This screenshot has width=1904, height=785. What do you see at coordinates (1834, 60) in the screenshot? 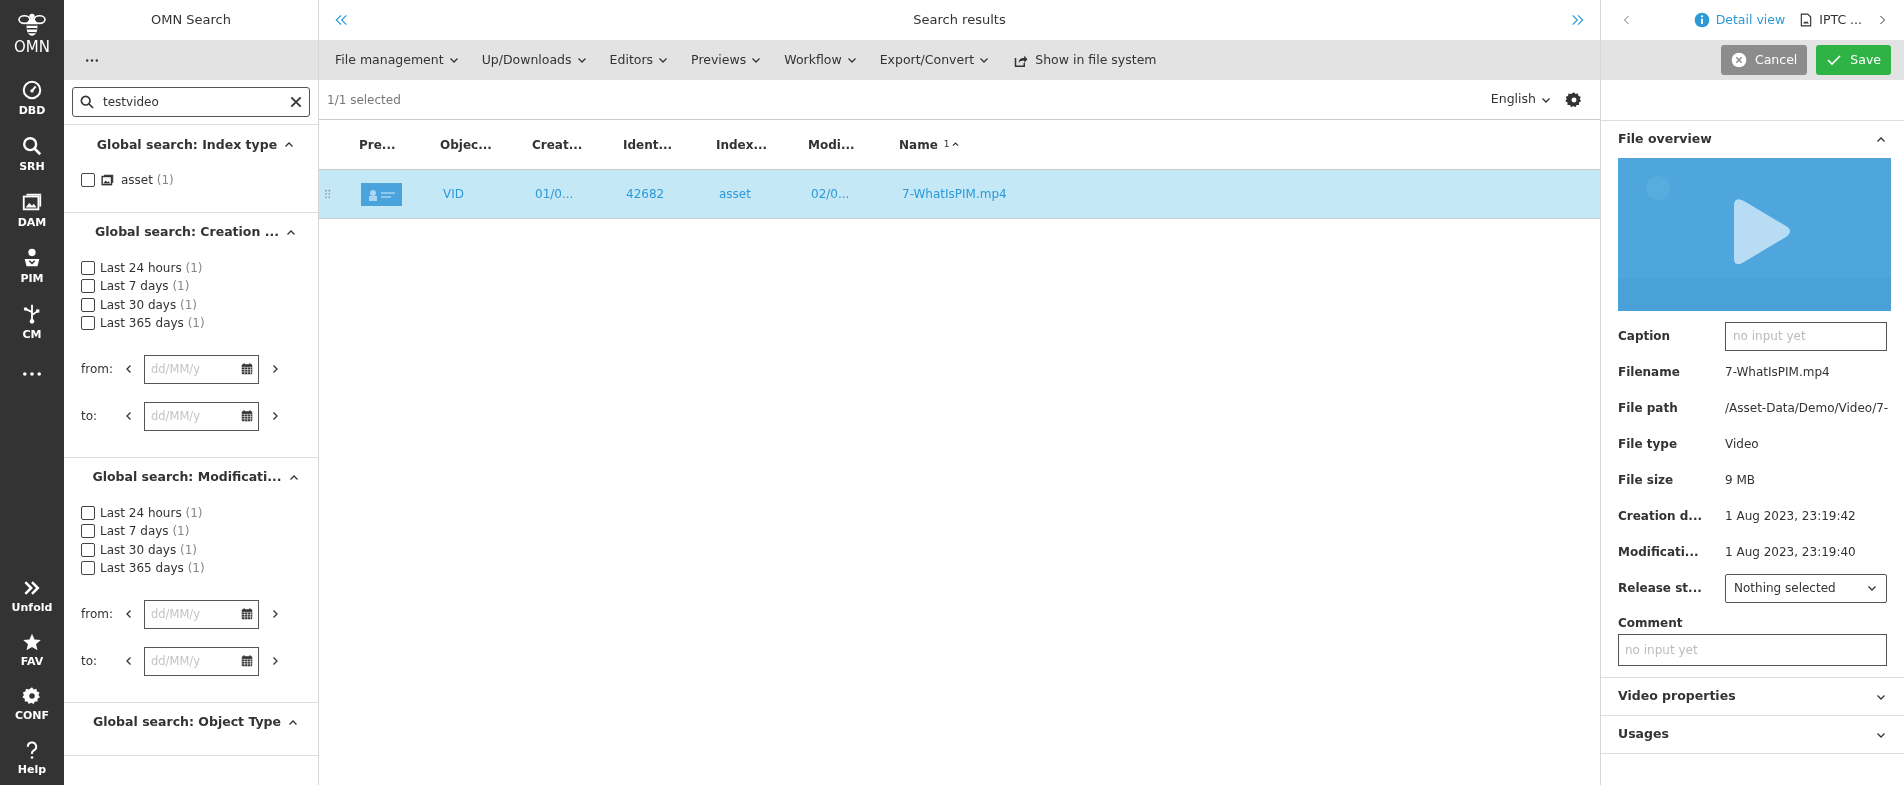
I see `check-icon` at bounding box center [1834, 60].